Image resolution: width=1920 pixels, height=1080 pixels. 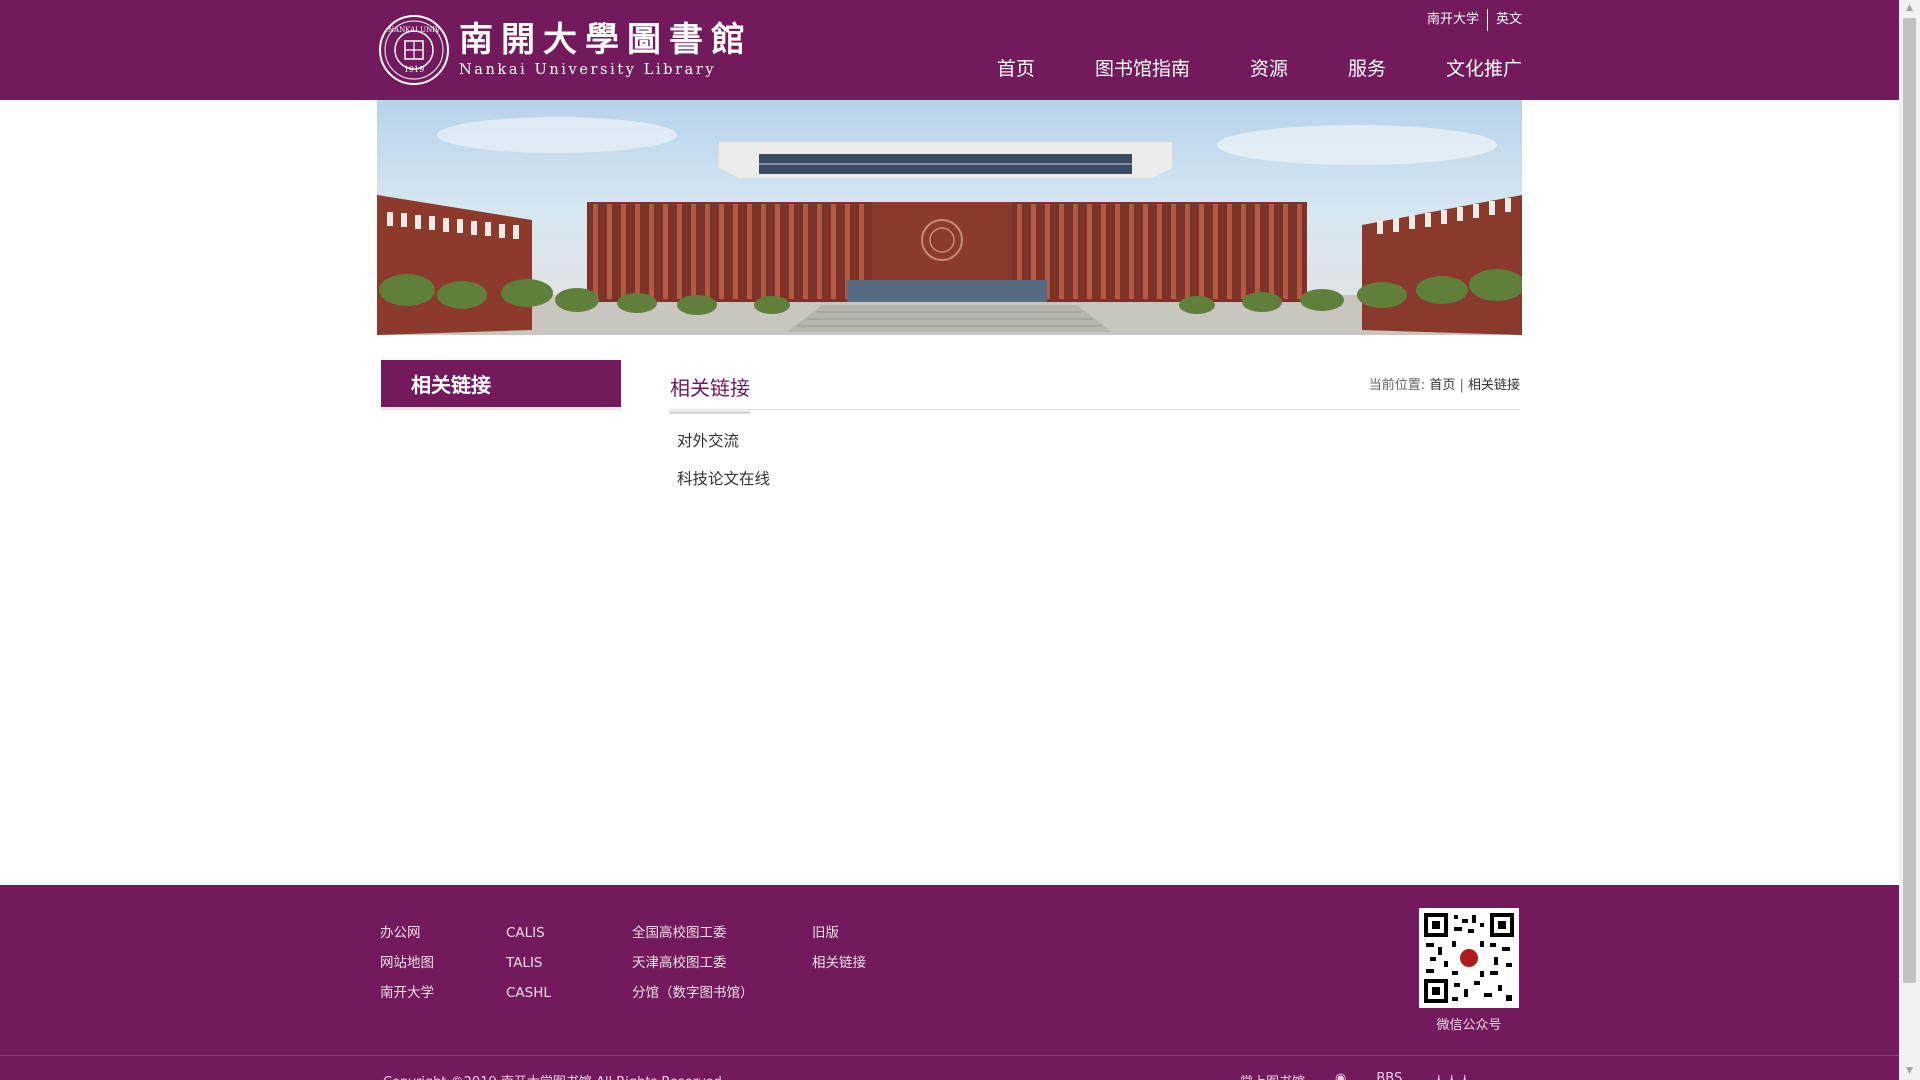 I want to click on footer-column: 办公网 网站地图 南开大学, so click(x=443, y=968).